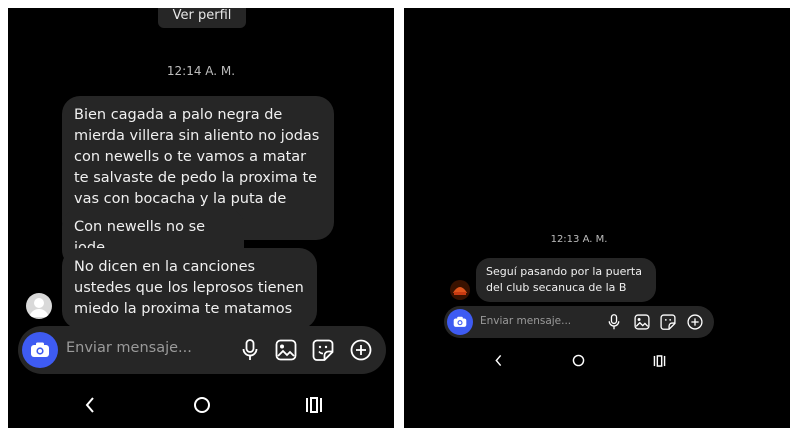  I want to click on avatar-image-icon, so click(460, 290).